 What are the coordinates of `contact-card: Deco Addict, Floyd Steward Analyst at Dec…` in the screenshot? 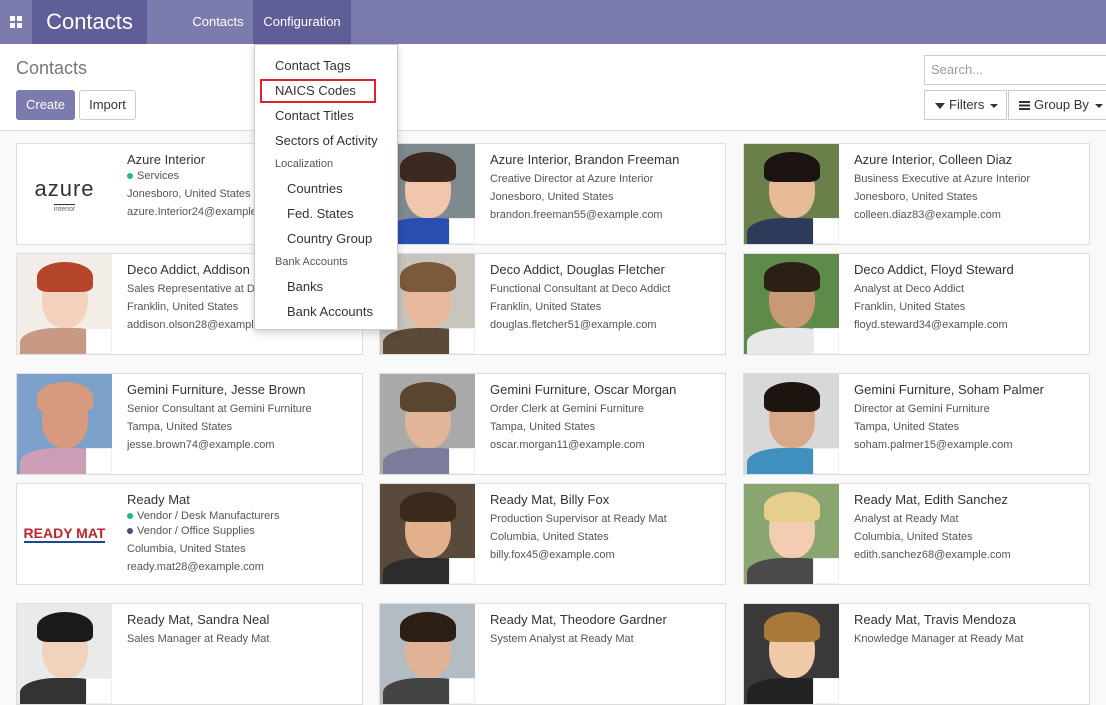 It's located at (916, 304).